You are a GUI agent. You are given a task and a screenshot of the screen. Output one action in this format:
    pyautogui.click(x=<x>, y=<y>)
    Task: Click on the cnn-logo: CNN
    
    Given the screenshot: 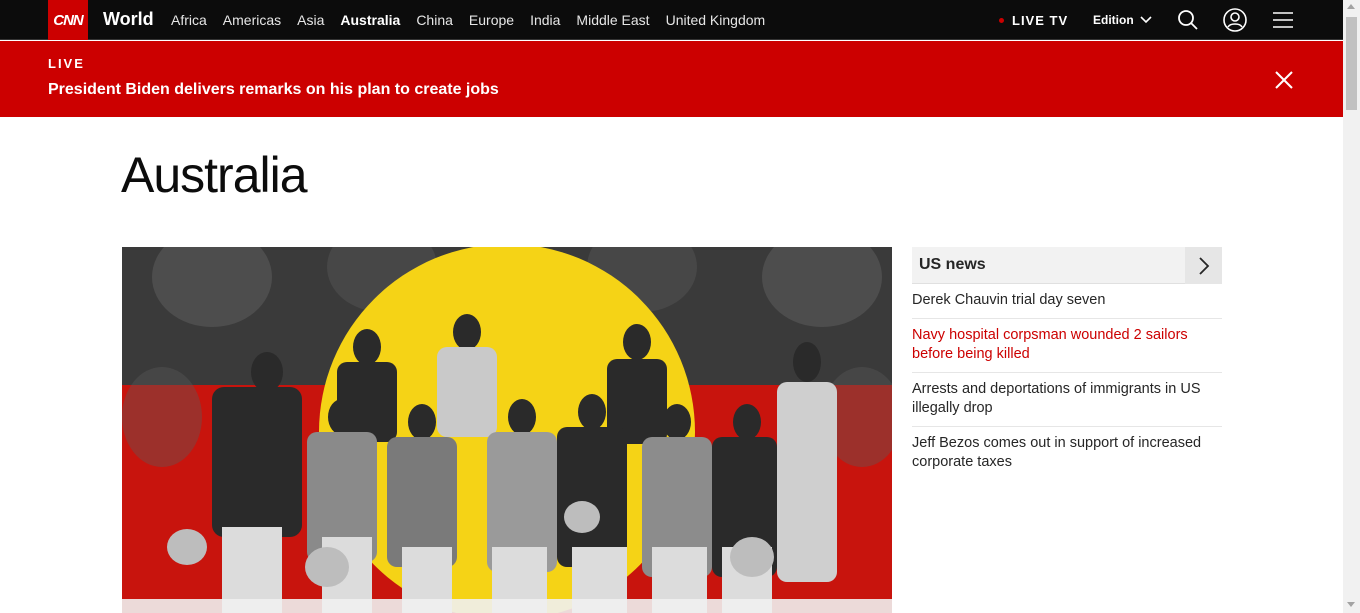 What is the action you would take?
    pyautogui.click(x=68, y=20)
    